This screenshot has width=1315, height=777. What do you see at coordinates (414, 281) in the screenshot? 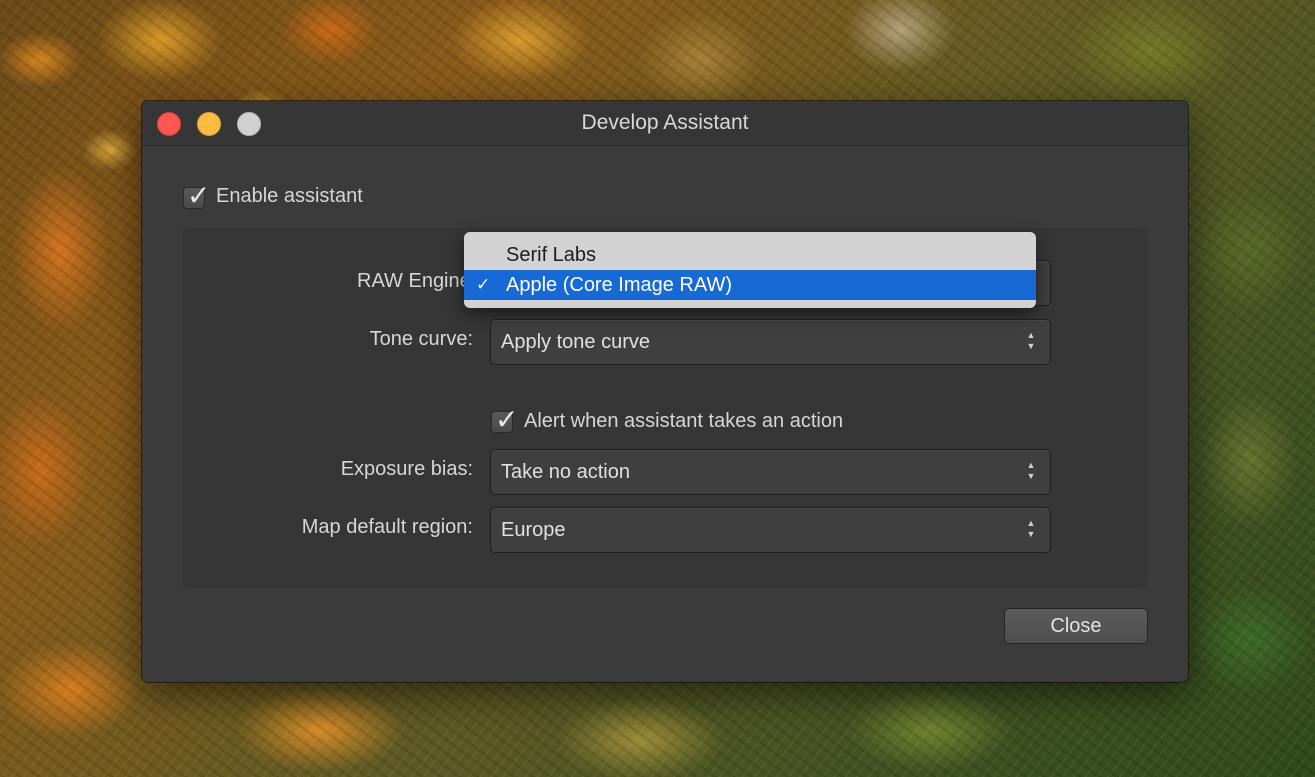
I see `raw-engine-label: RAW Engine` at bounding box center [414, 281].